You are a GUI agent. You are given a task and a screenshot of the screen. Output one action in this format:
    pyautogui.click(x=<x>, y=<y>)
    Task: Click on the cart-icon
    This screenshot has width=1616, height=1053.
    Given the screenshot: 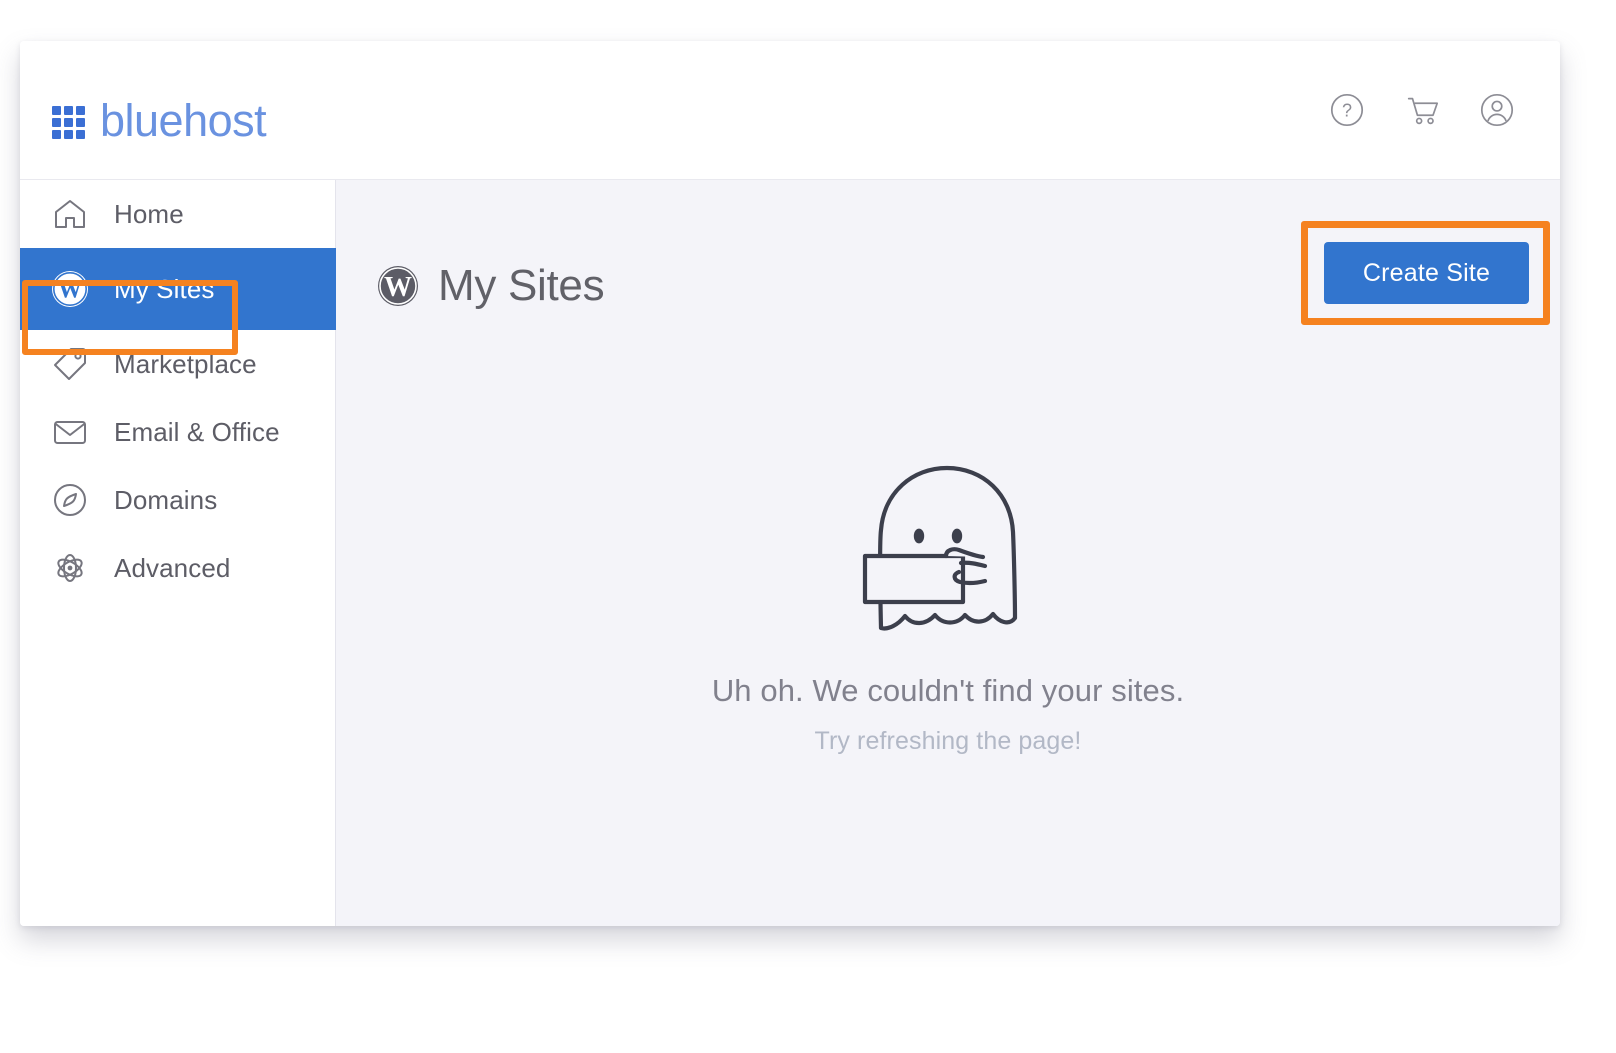 What is the action you would take?
    pyautogui.click(x=1422, y=110)
    